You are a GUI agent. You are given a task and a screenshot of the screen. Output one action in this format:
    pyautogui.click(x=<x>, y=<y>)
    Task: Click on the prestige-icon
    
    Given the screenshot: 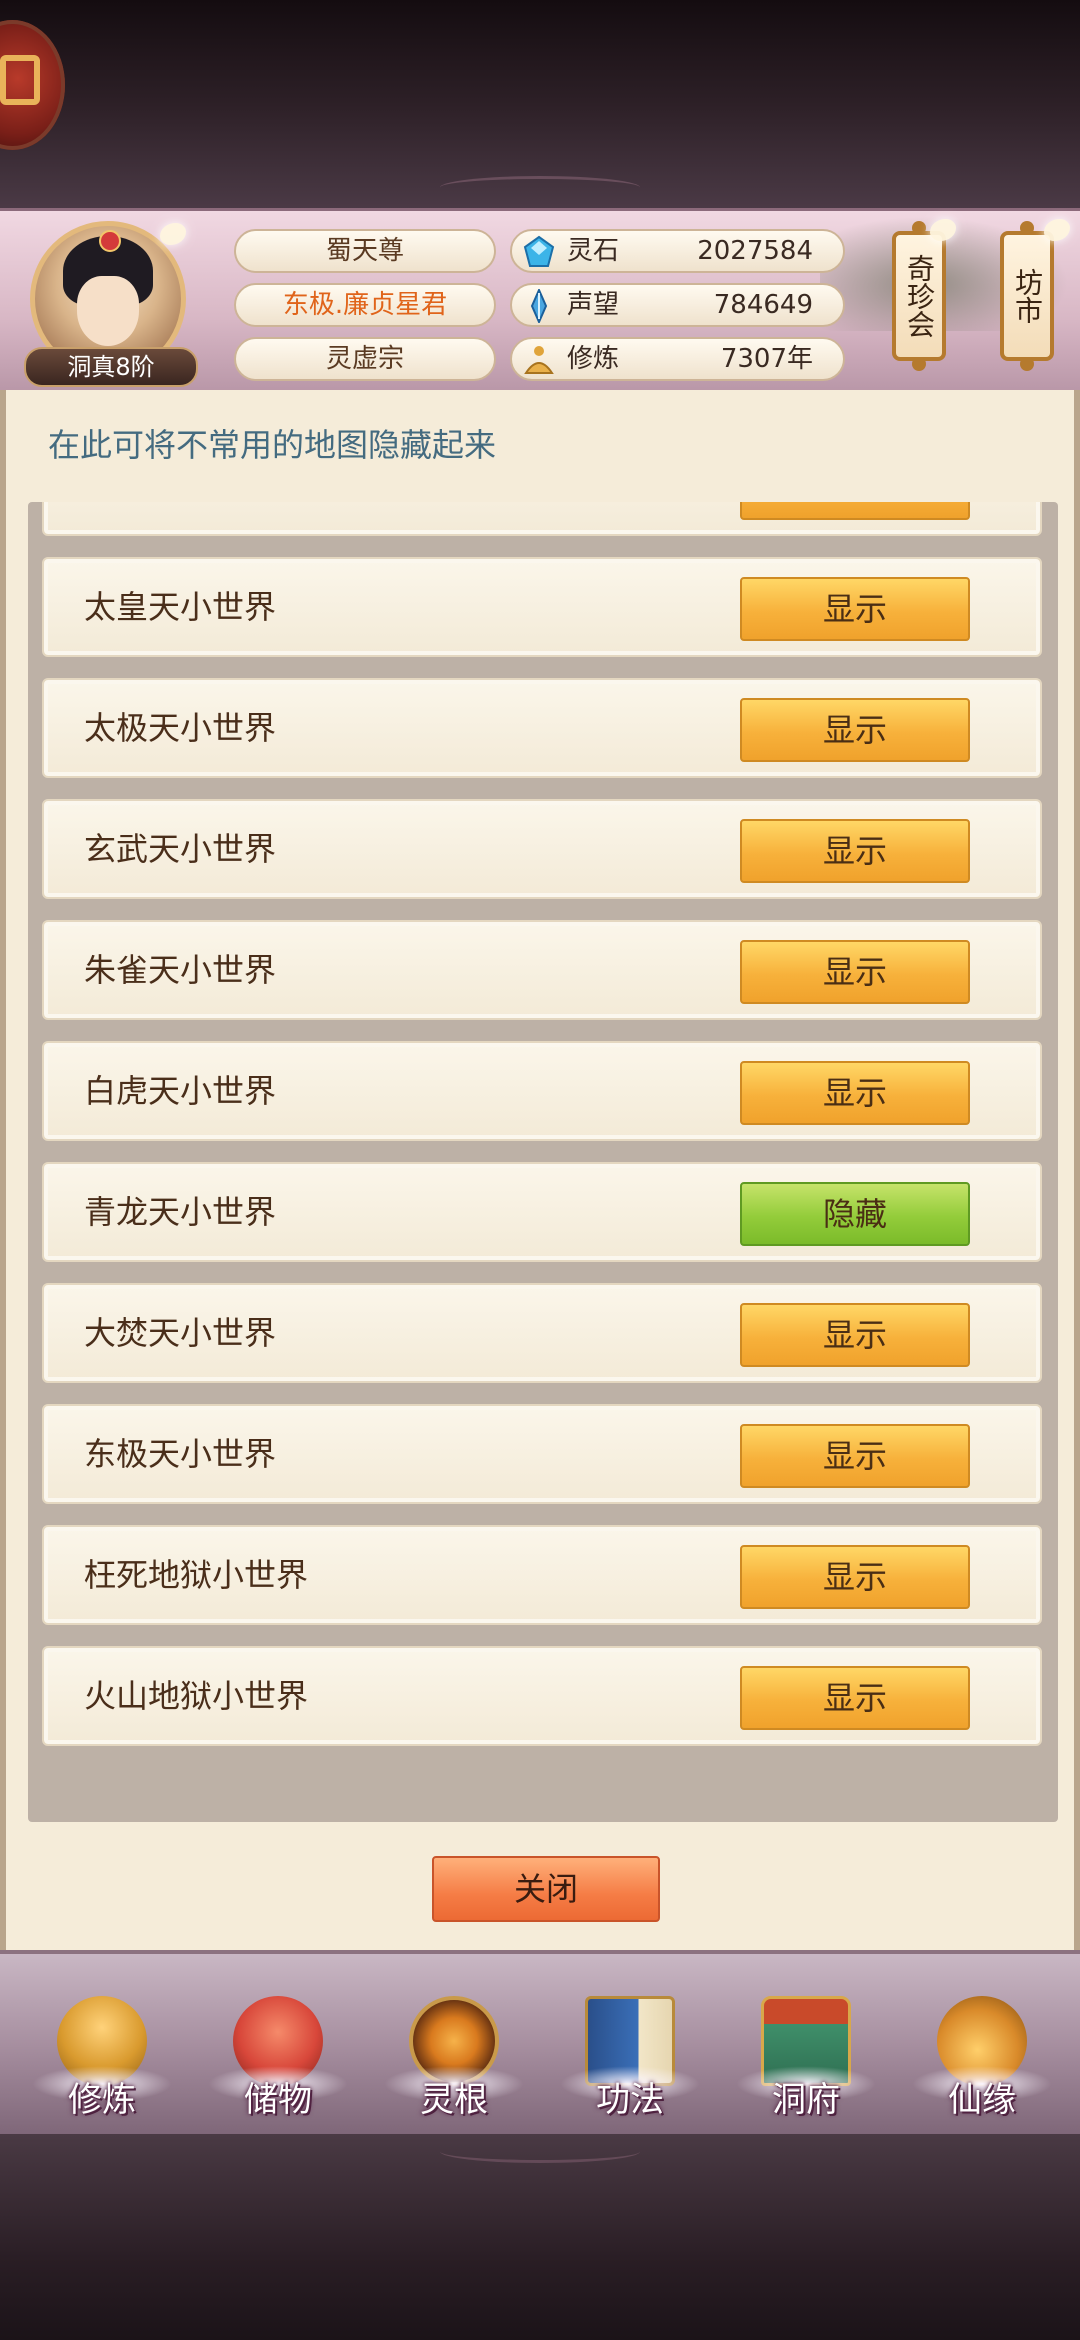 What is the action you would take?
    pyautogui.click(x=539, y=306)
    